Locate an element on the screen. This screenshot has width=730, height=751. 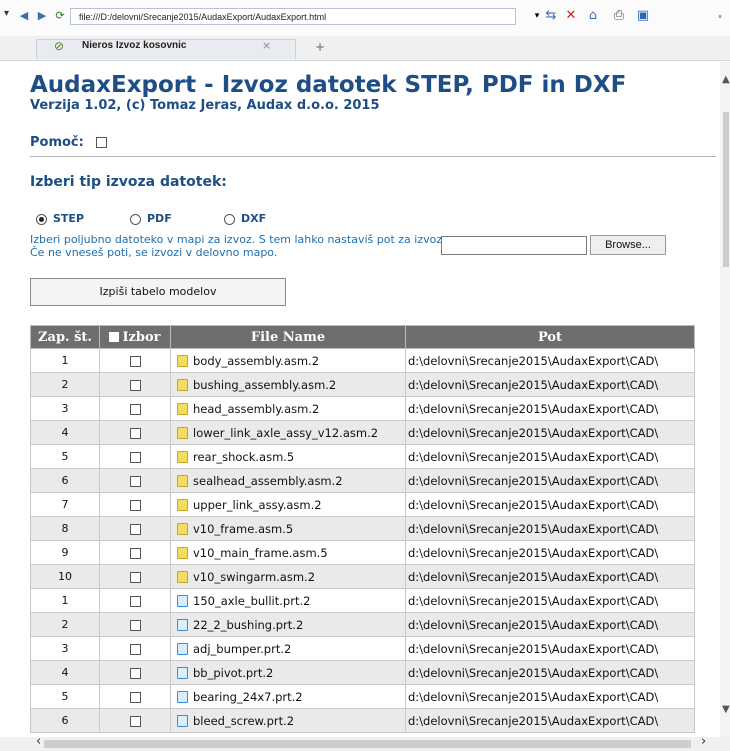
select-all-checkbox is located at coordinates (114, 337).